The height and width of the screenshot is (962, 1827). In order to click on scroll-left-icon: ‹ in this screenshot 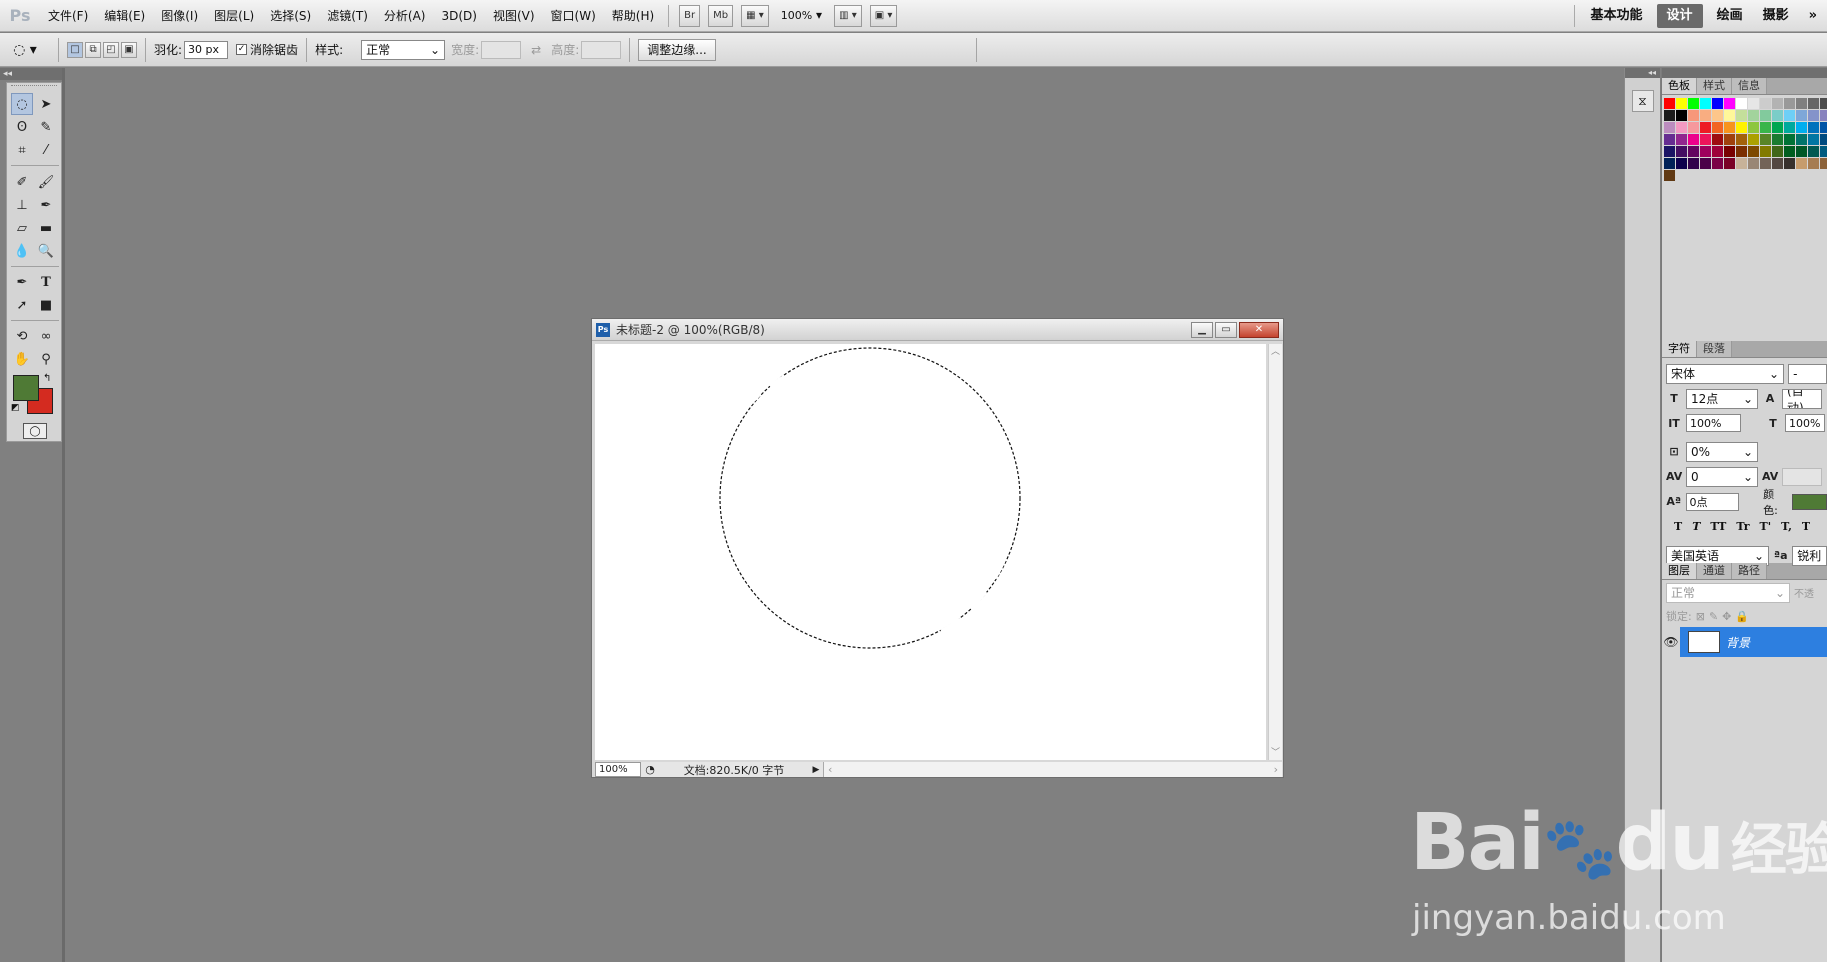, I will do `click(830, 769)`.